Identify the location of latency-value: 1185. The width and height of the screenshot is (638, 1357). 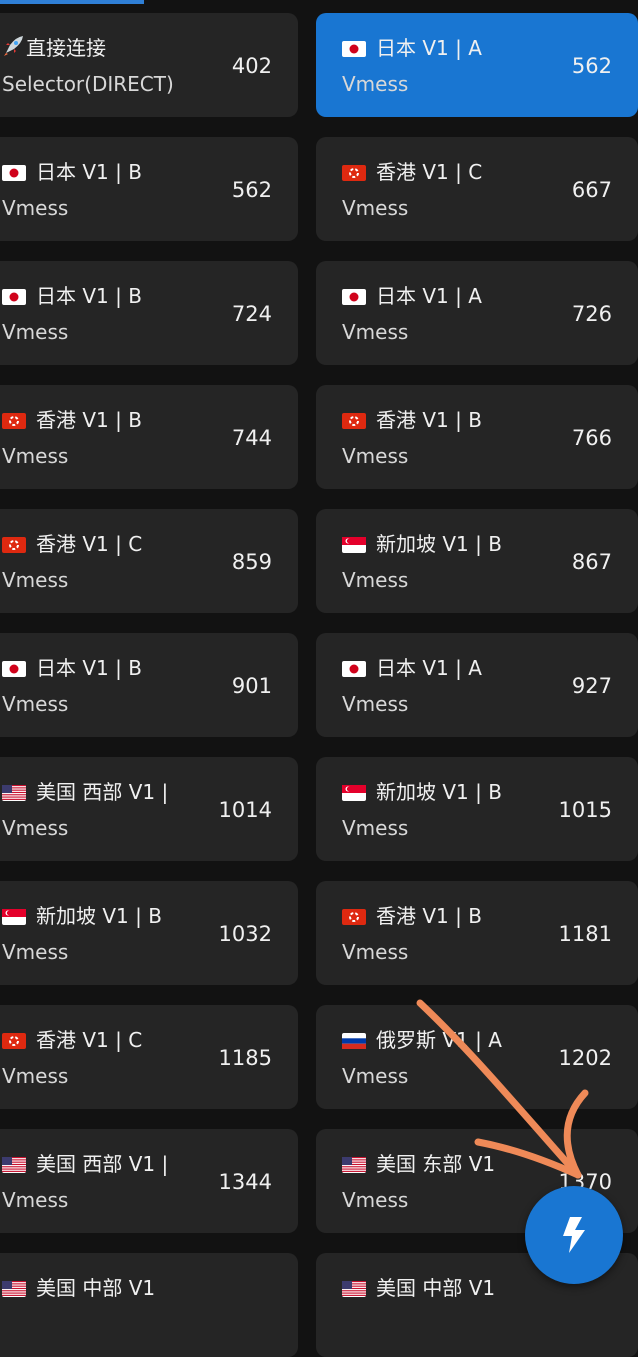
(245, 1058).